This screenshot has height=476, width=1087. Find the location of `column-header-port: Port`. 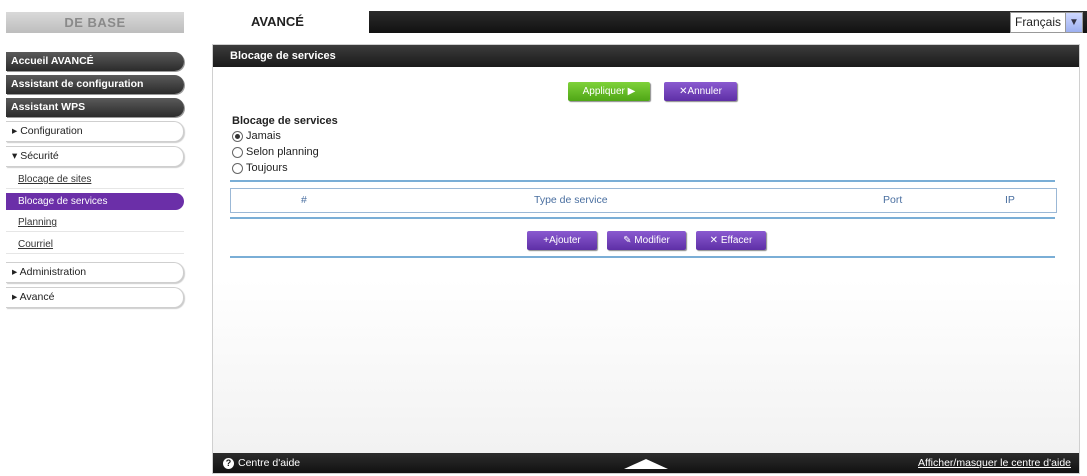

column-header-port: Port is located at coordinates (893, 200).